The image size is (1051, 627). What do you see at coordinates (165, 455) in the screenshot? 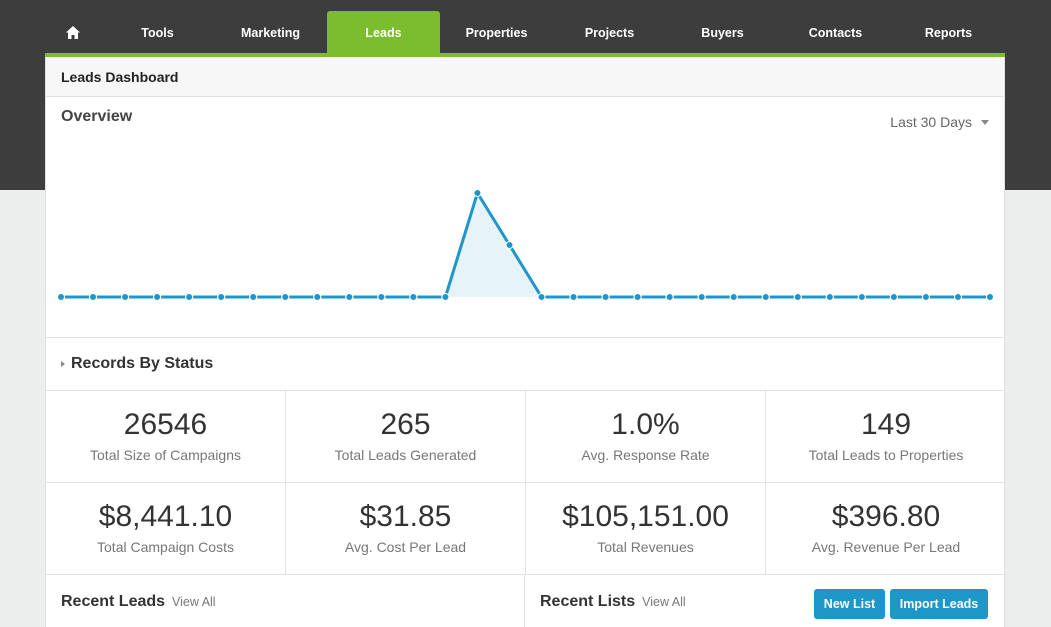
I see `stat-label: Total Size of Campaigns` at bounding box center [165, 455].